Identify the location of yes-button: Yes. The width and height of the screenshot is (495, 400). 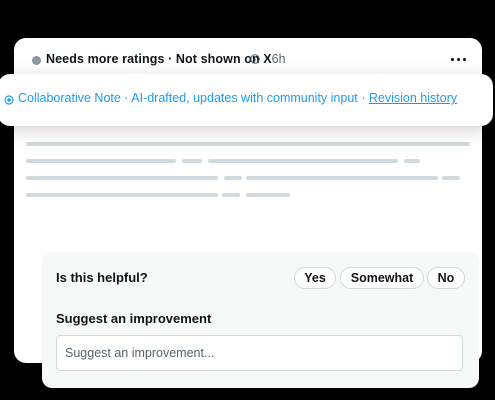
(315, 278).